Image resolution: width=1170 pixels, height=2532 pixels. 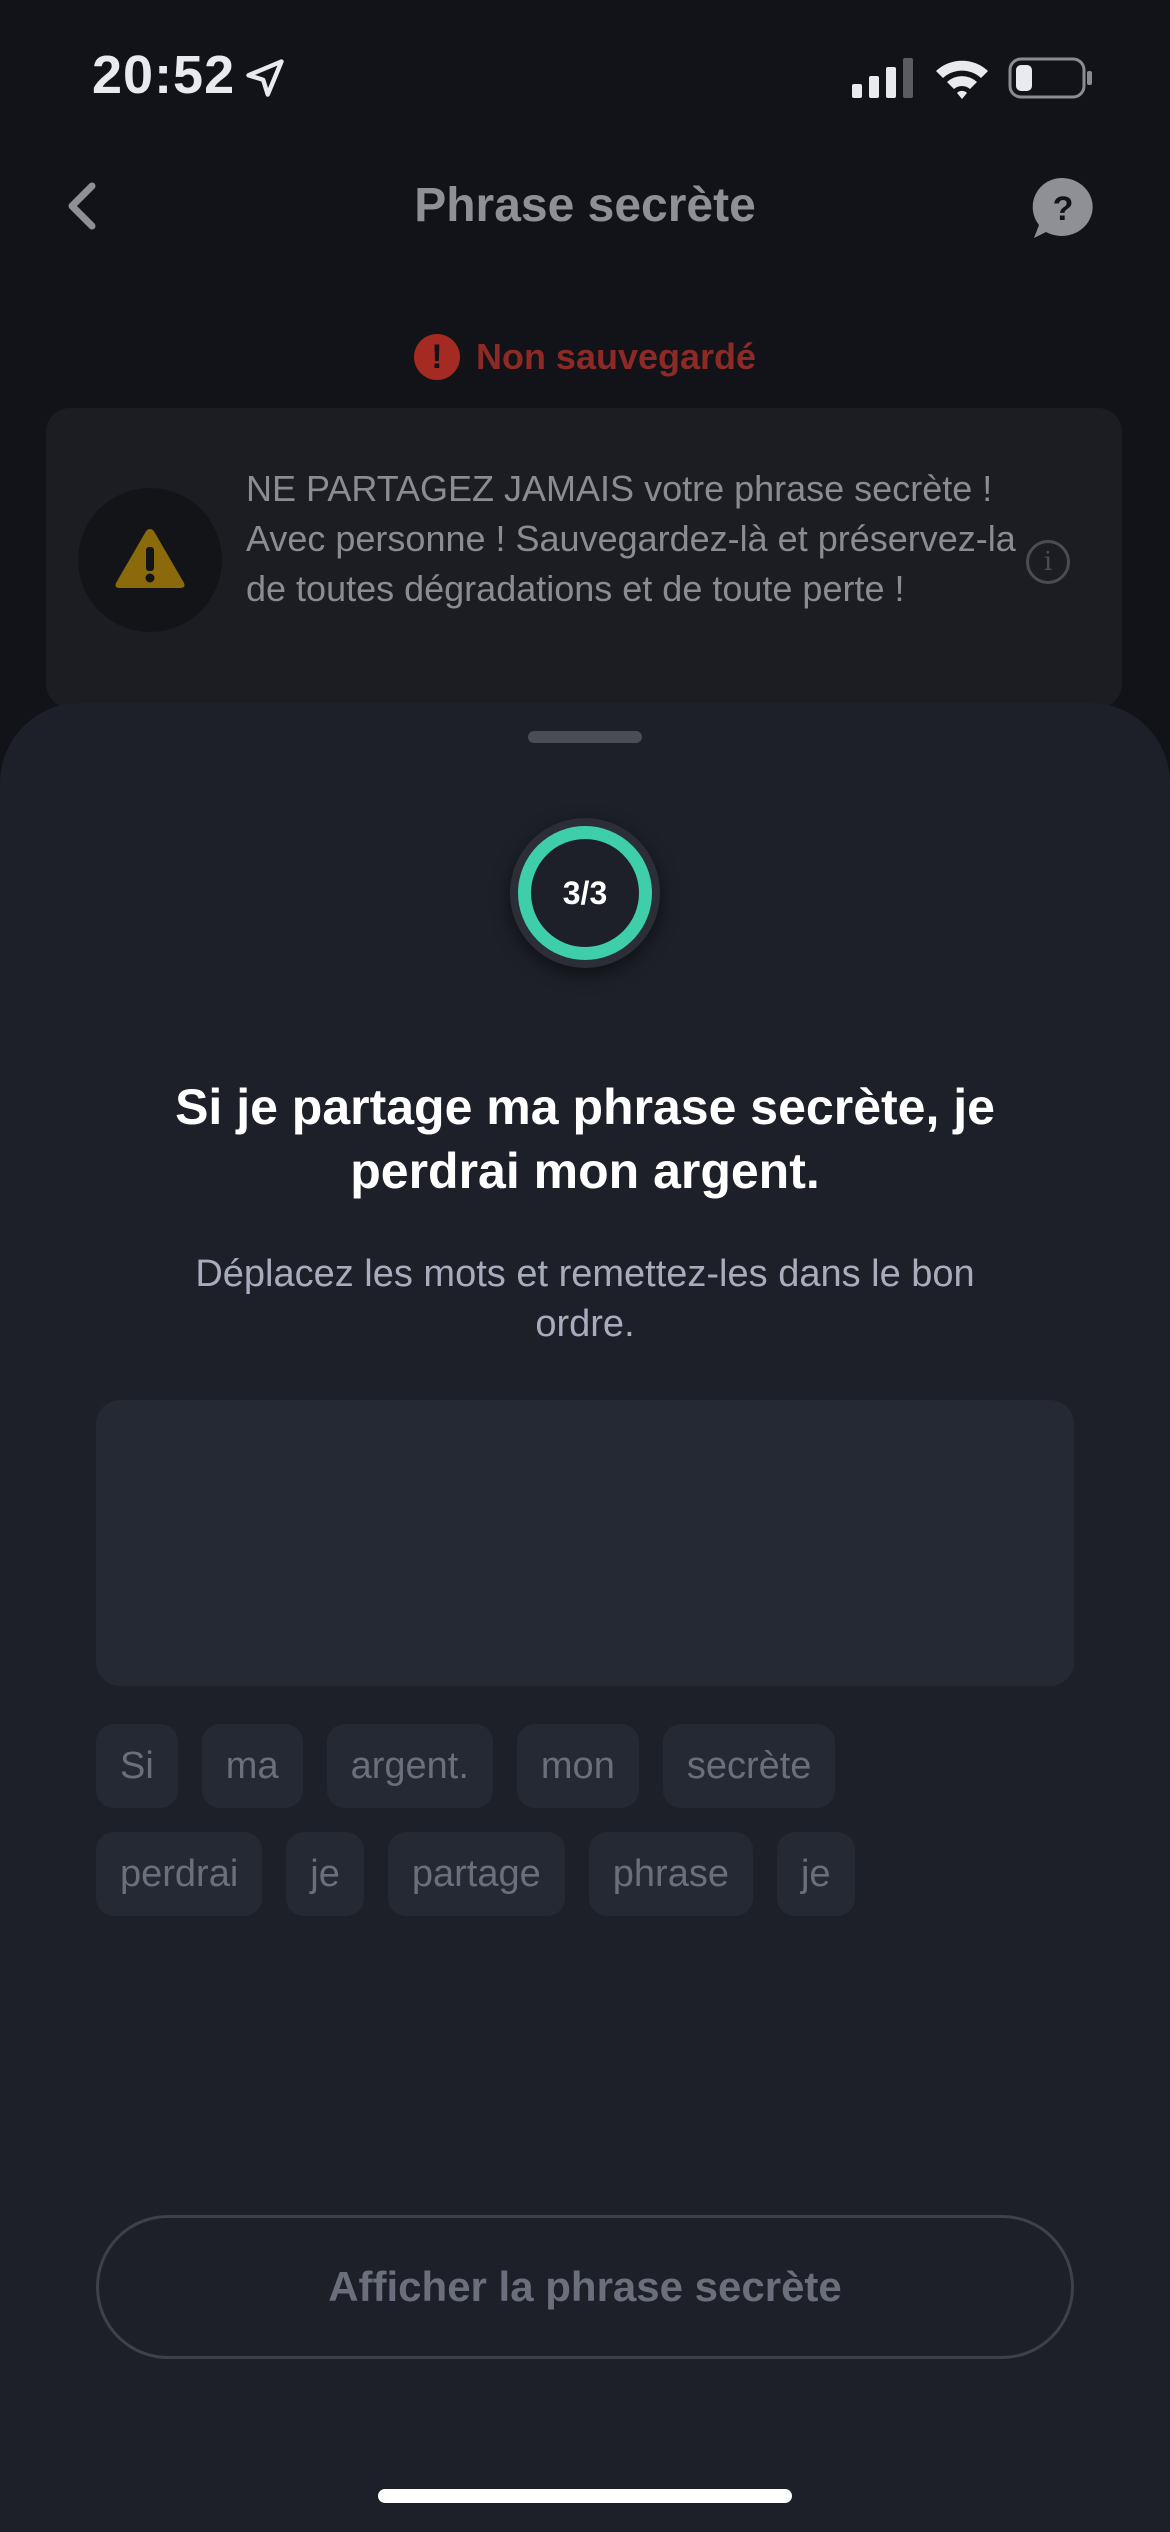 What do you see at coordinates (585, 2496) in the screenshot?
I see `home-indicator` at bounding box center [585, 2496].